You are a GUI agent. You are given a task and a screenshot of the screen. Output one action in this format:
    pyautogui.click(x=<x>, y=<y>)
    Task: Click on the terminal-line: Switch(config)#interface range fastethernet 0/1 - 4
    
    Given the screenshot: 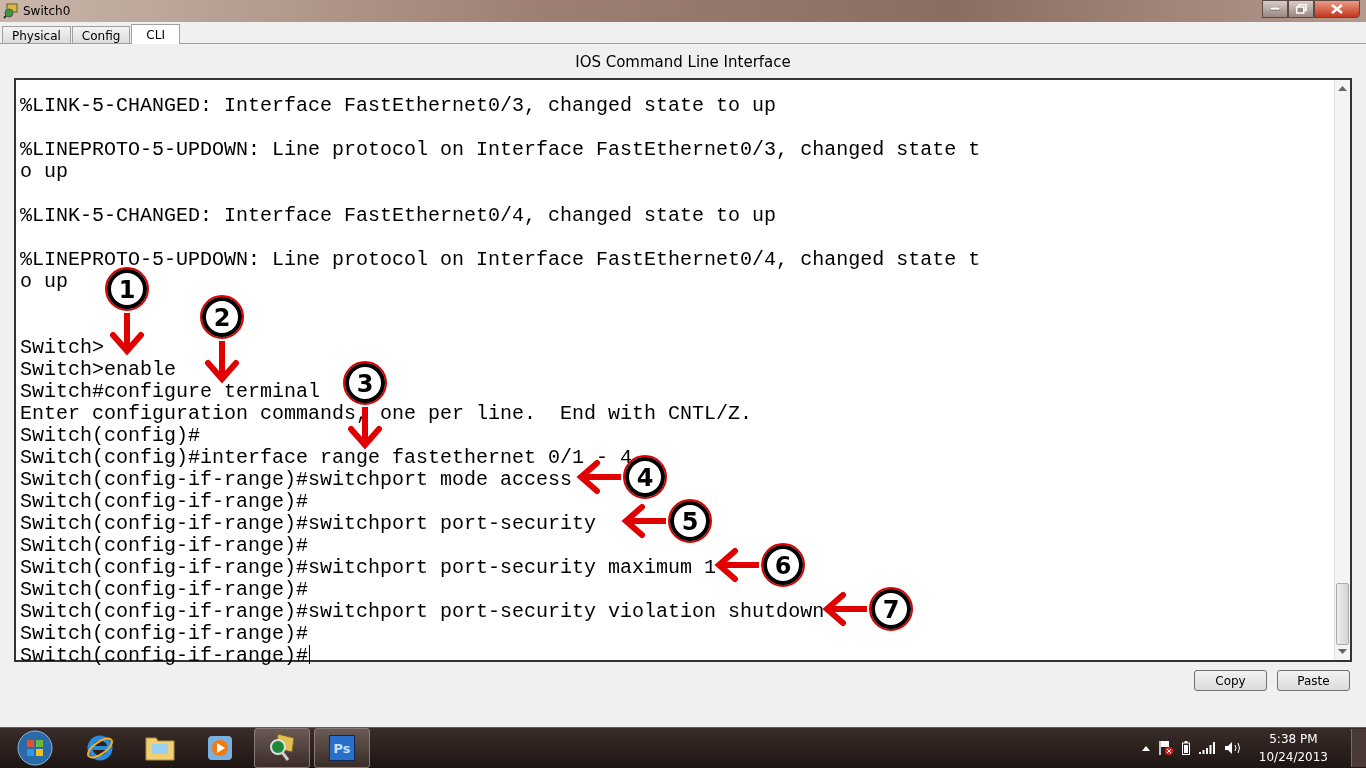 What is the action you would take?
    pyautogui.click(x=326, y=458)
    